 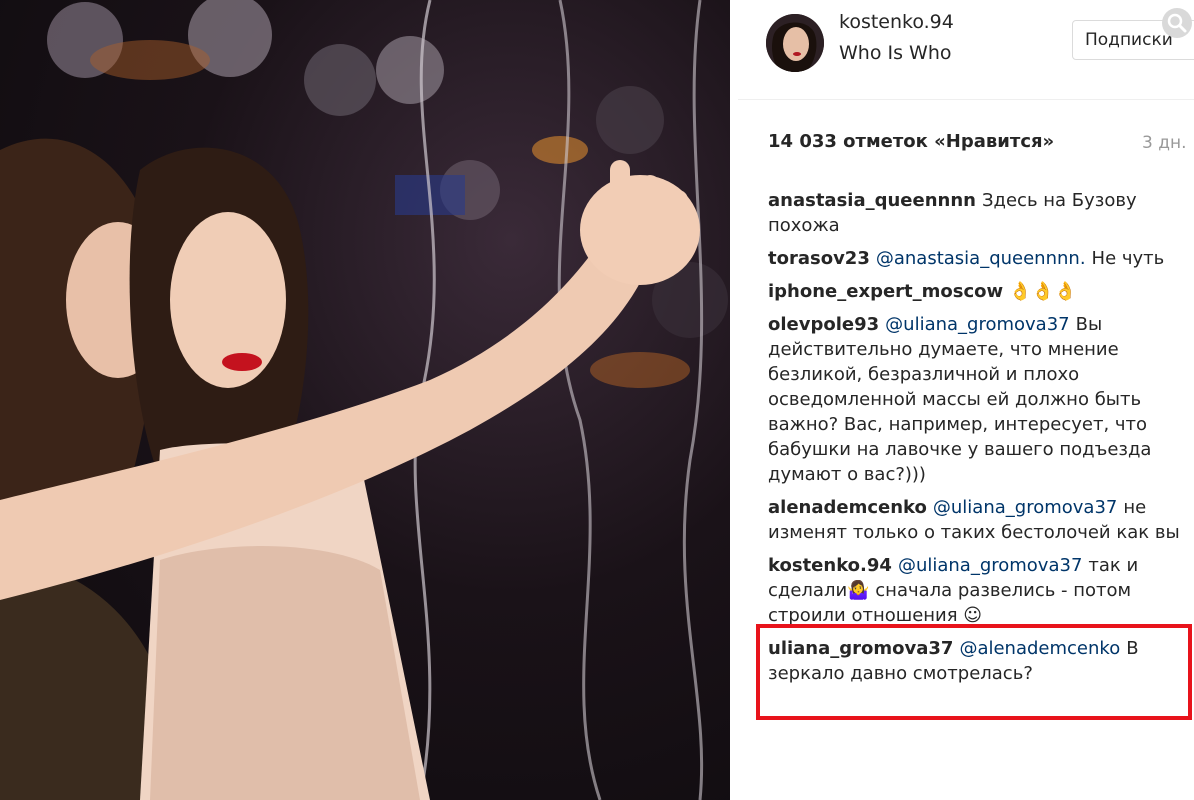 I want to click on comment-item: anastasia_queennnn Здесь на Бузову похожа, so click(x=978, y=213).